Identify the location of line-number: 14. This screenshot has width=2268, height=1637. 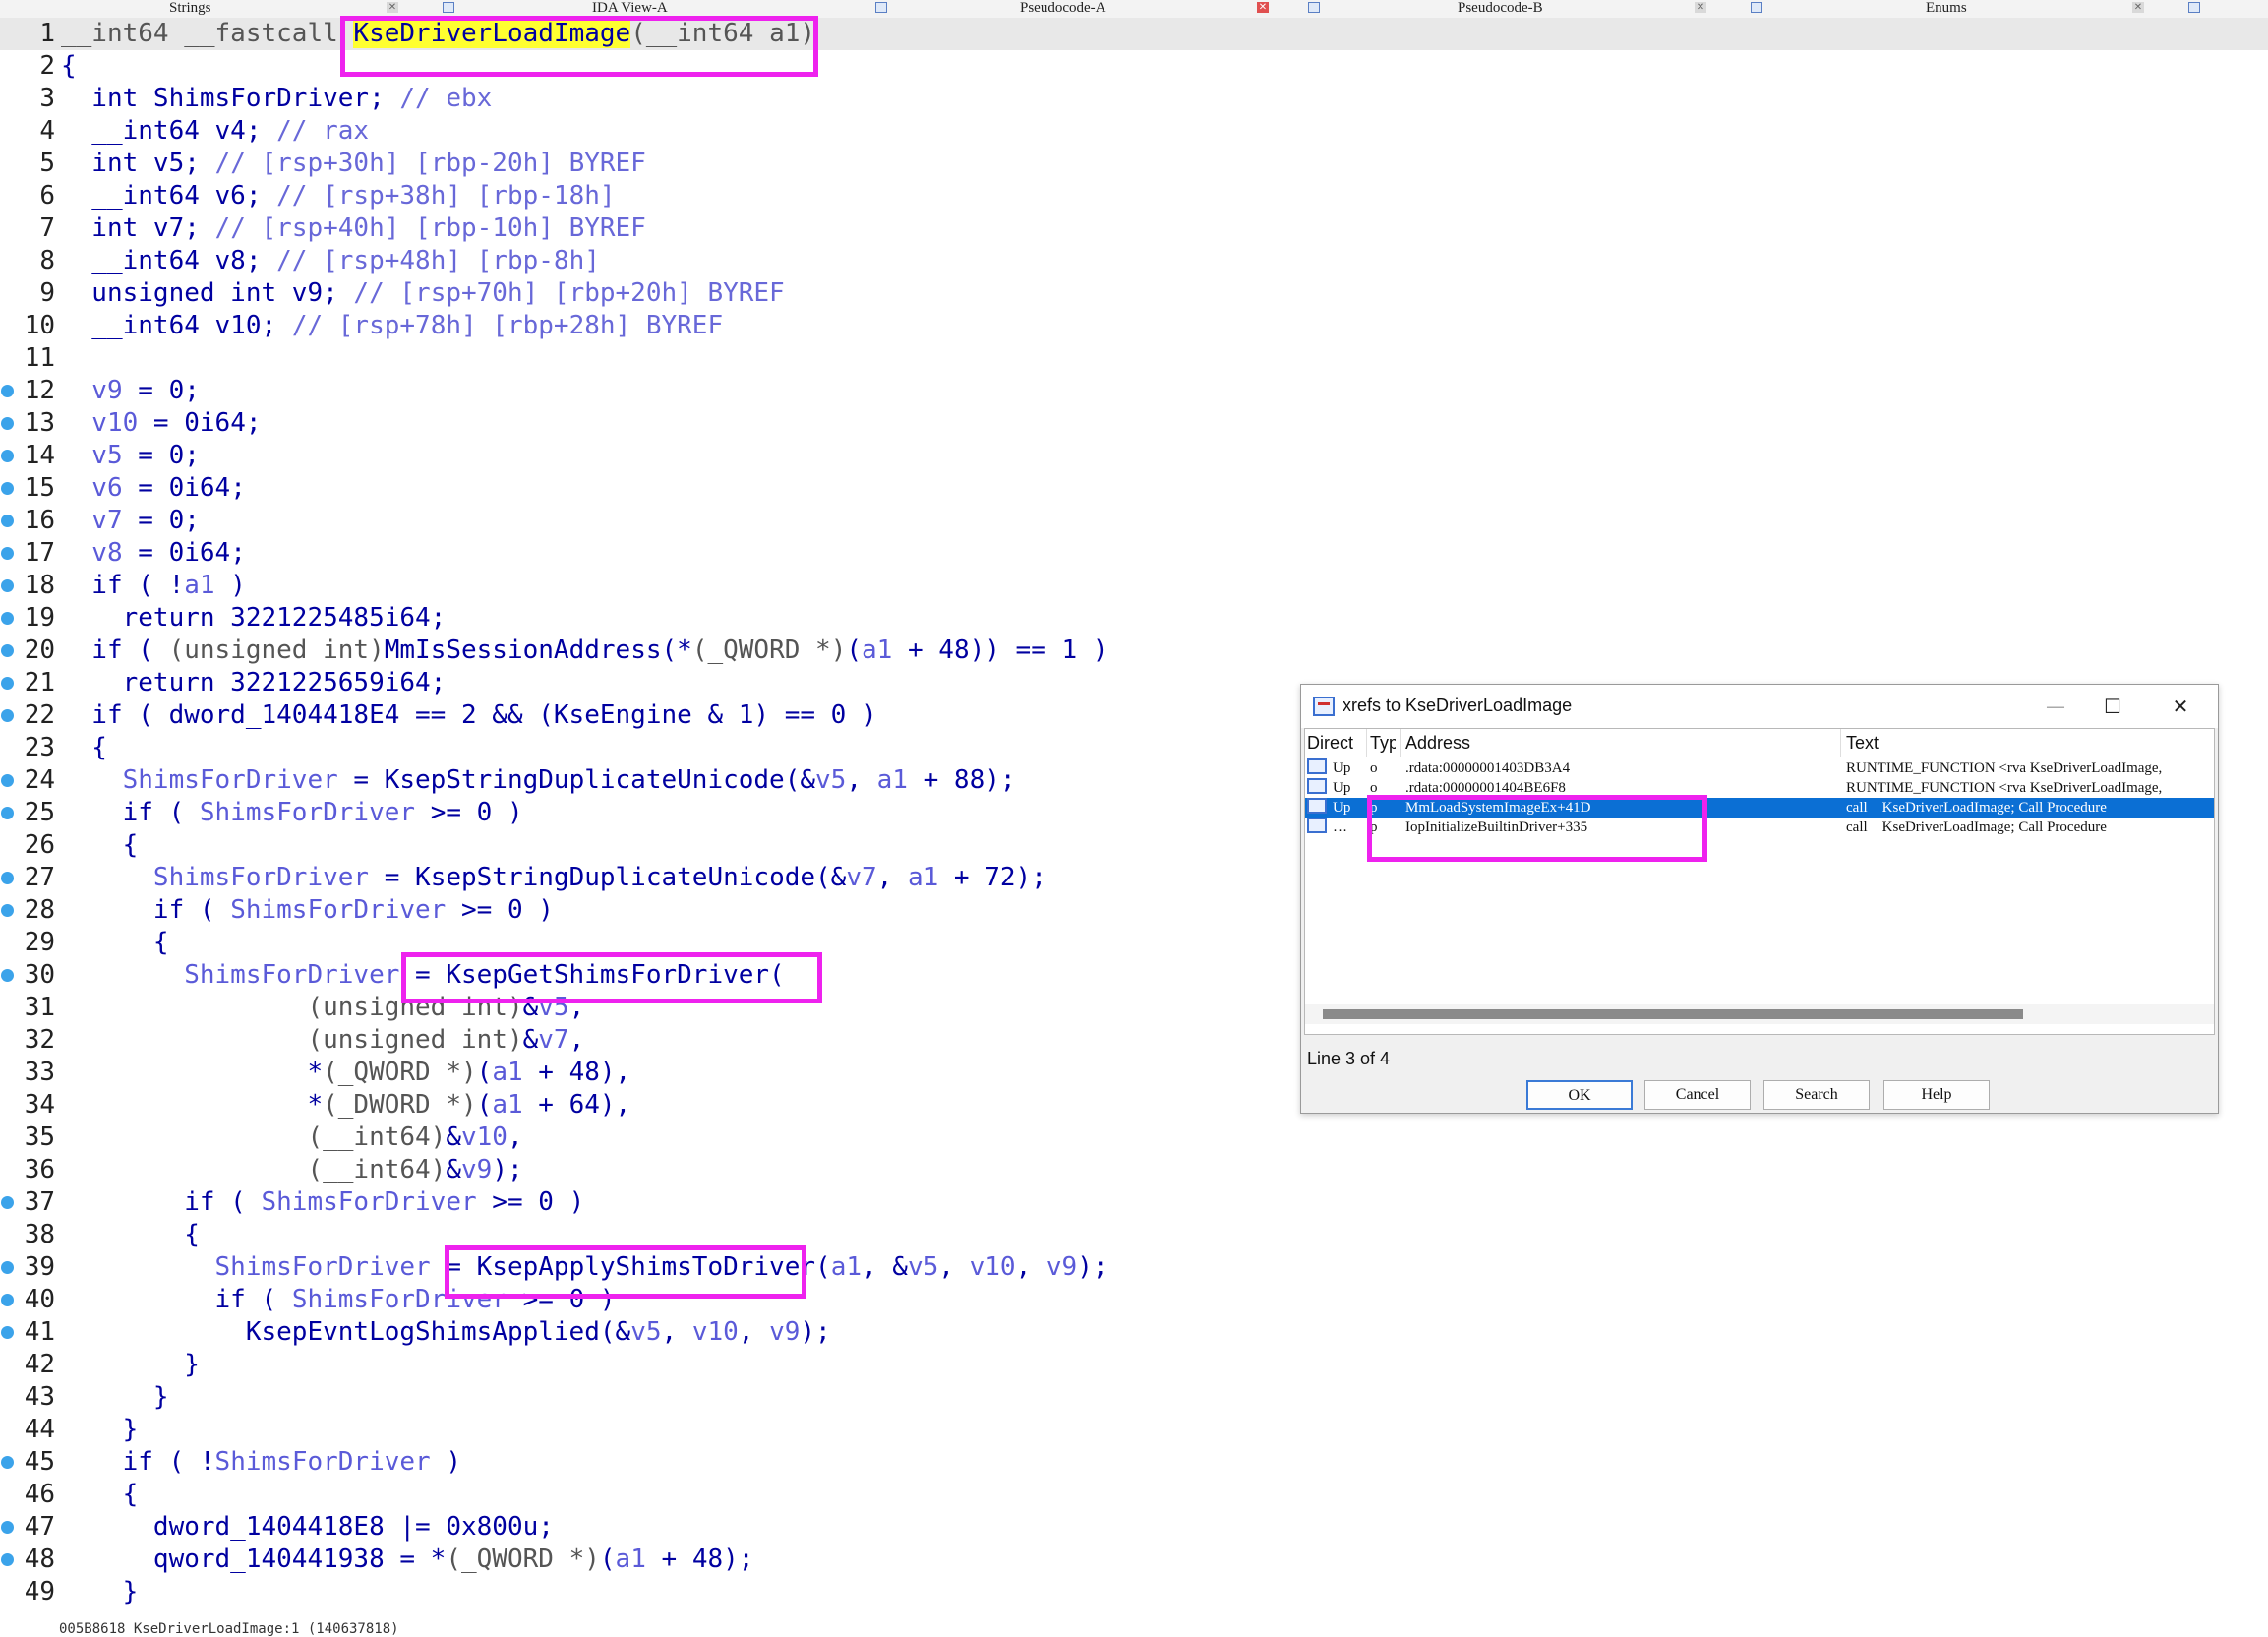
(39, 456).